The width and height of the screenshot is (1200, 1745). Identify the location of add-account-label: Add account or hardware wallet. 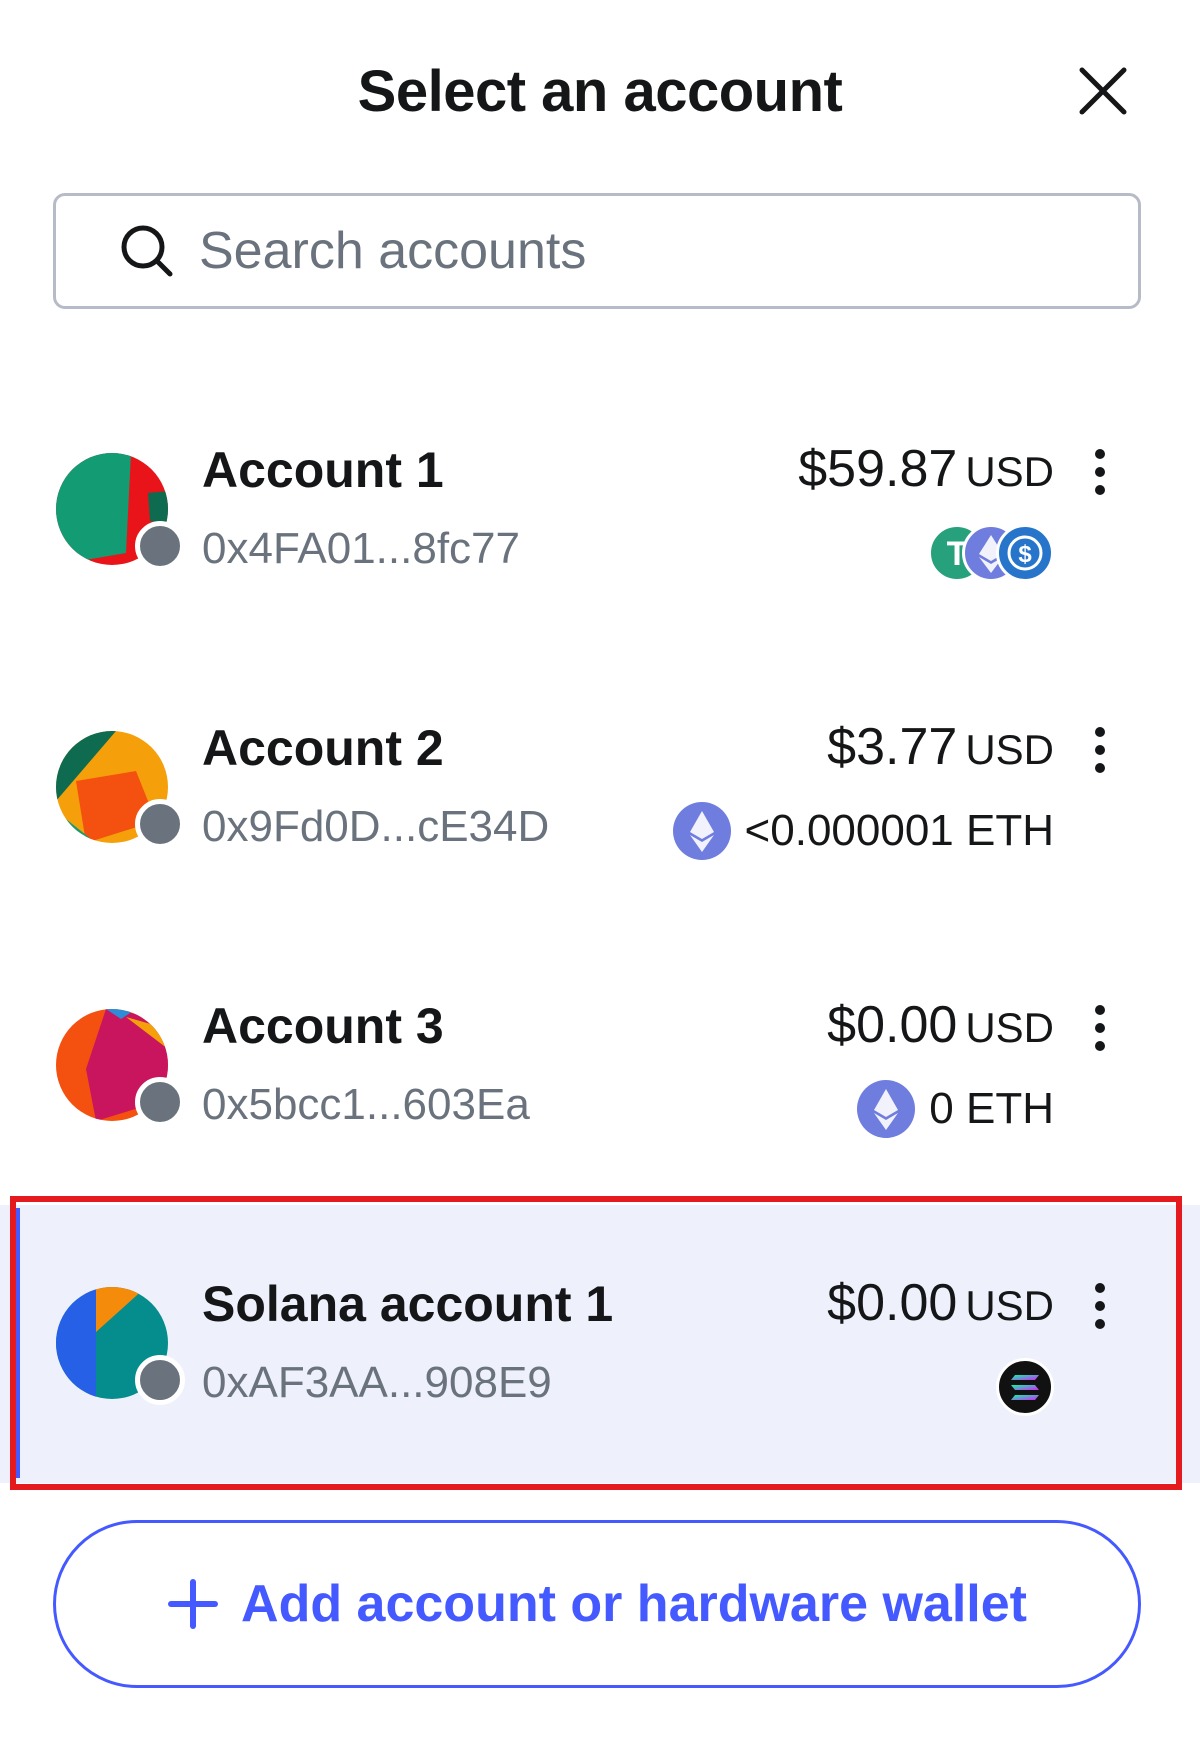
(634, 1604).